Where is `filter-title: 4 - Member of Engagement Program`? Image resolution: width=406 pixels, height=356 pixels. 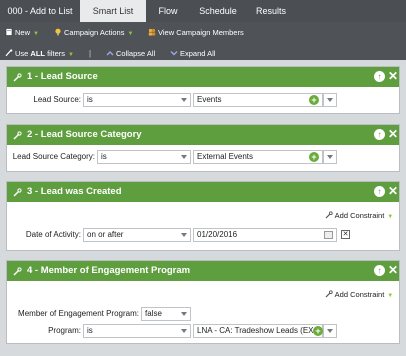 filter-title: 4 - Member of Engagement Program is located at coordinates (109, 270).